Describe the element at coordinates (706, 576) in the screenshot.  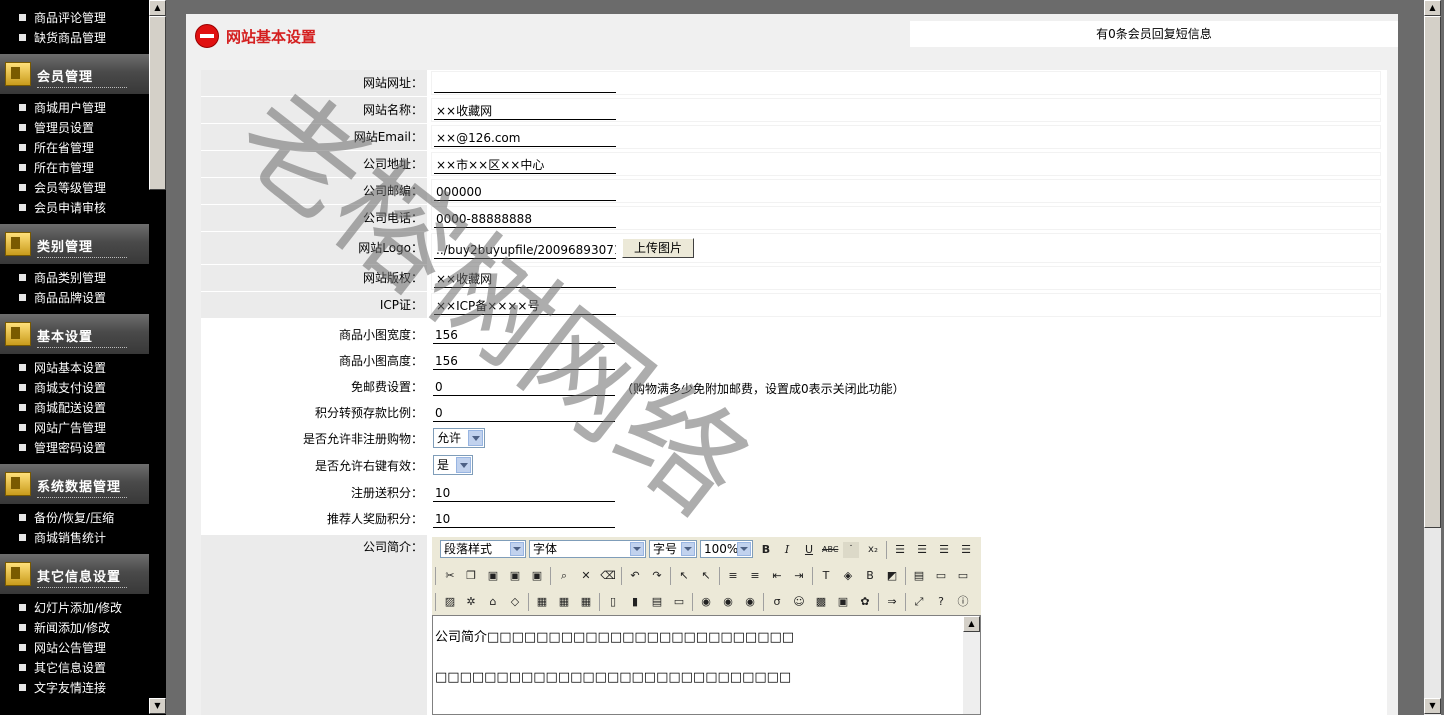
I see `deselect-icon: ↖` at that location.